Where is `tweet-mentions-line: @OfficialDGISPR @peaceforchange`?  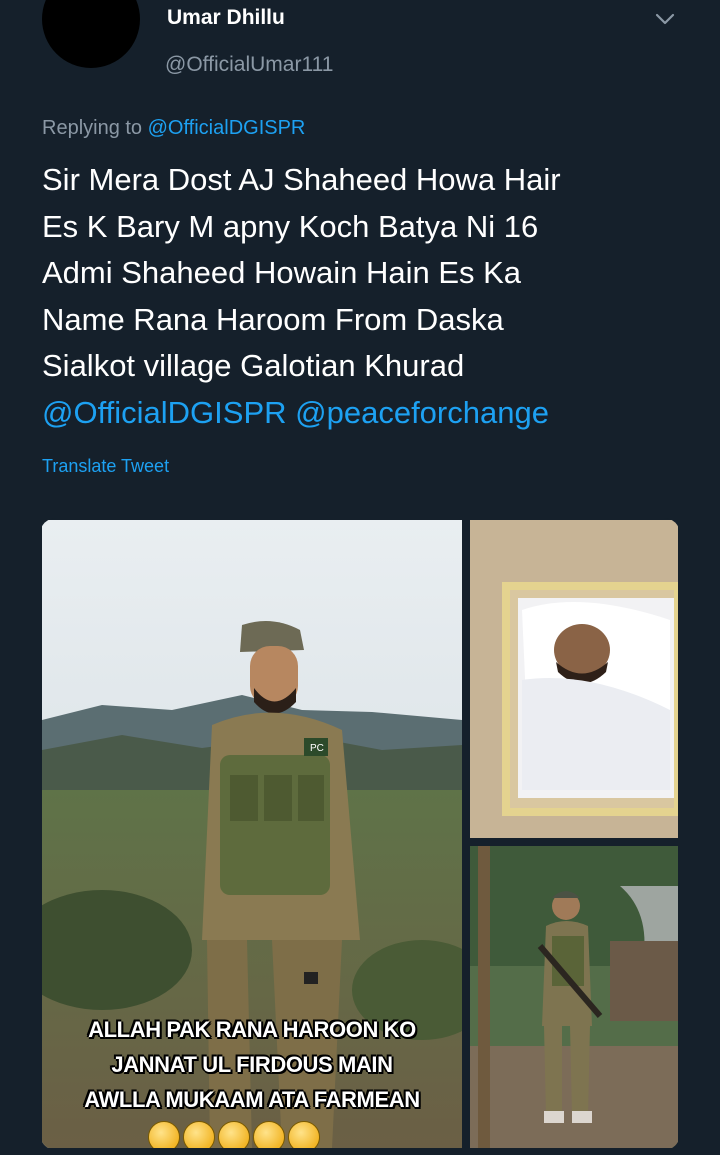
tweet-mentions-line: @OfficialDGISPR @peaceforchange is located at coordinates (362, 413).